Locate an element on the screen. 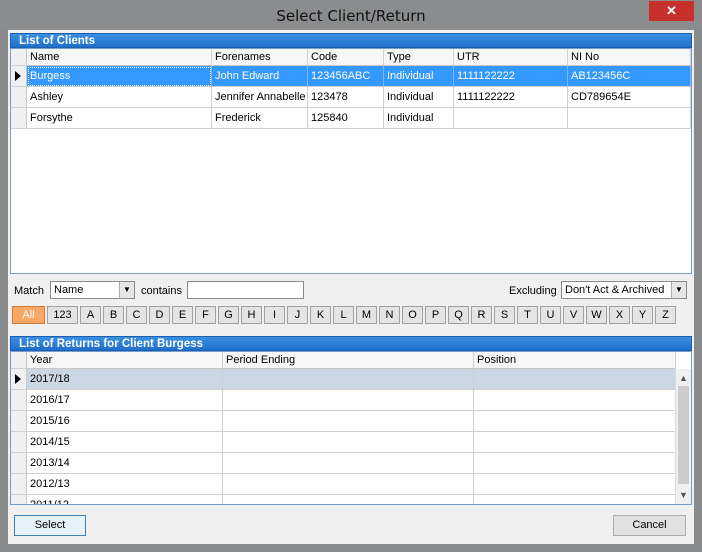 The height and width of the screenshot is (552, 702). select-button: Select is located at coordinates (50, 525).